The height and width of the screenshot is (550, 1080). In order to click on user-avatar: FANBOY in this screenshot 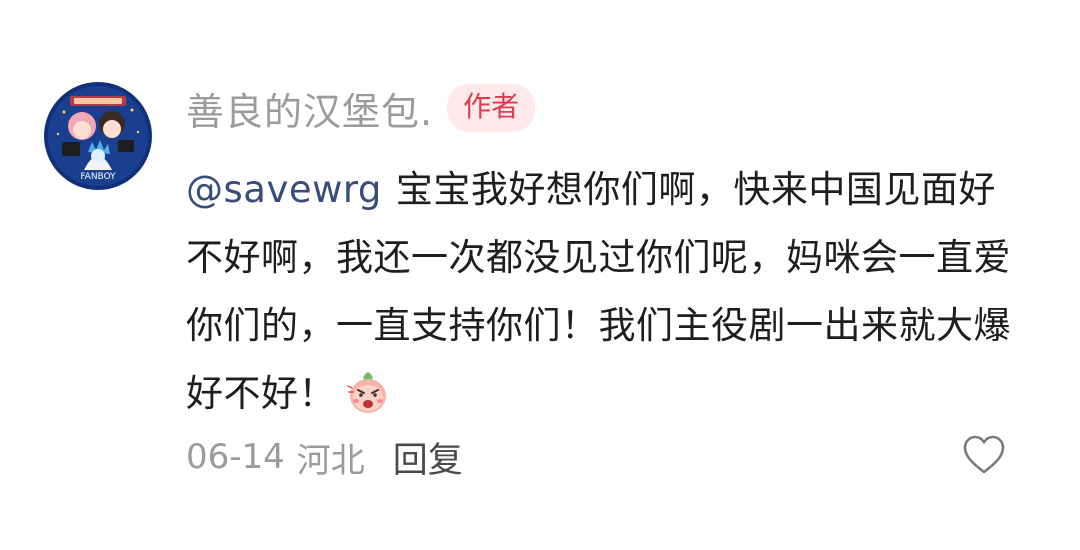, I will do `click(98, 136)`.